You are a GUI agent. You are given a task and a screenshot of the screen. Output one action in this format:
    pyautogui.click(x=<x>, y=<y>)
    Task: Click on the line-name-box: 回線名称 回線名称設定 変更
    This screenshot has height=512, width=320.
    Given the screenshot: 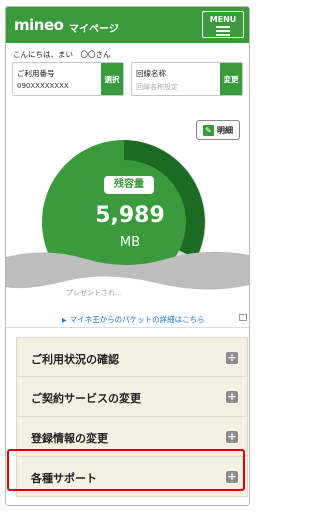 What is the action you would take?
    pyautogui.click(x=187, y=79)
    